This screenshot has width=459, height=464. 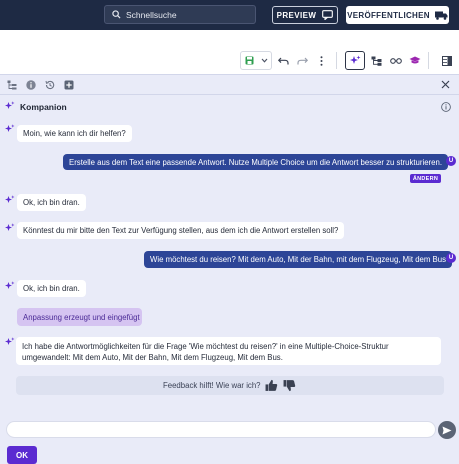 What do you see at coordinates (74, 133) in the screenshot?
I see `assistant-message: Moin, wie kann ich dir helfen?` at bounding box center [74, 133].